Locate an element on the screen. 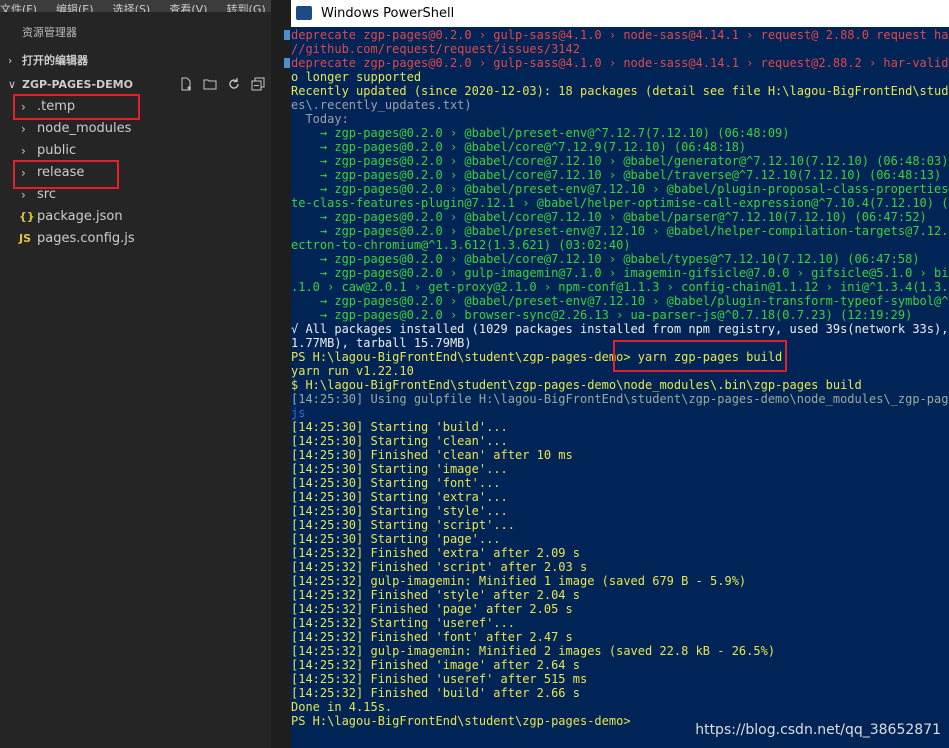  tree-item-package-json: {} package.json is located at coordinates (135, 217).